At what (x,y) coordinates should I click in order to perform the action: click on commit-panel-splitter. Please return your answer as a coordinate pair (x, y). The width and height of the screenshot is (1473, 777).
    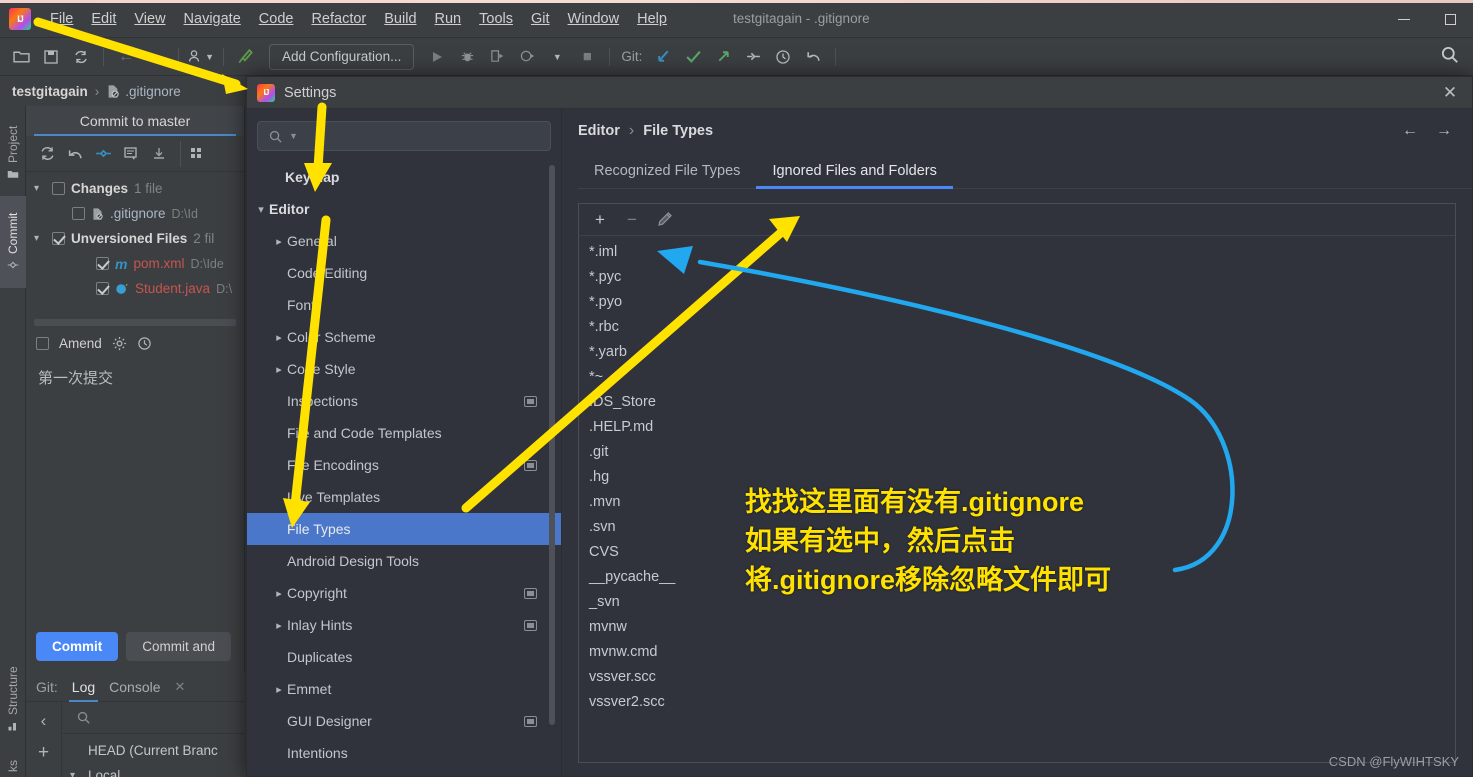
    Looking at the image, I should click on (135, 322).